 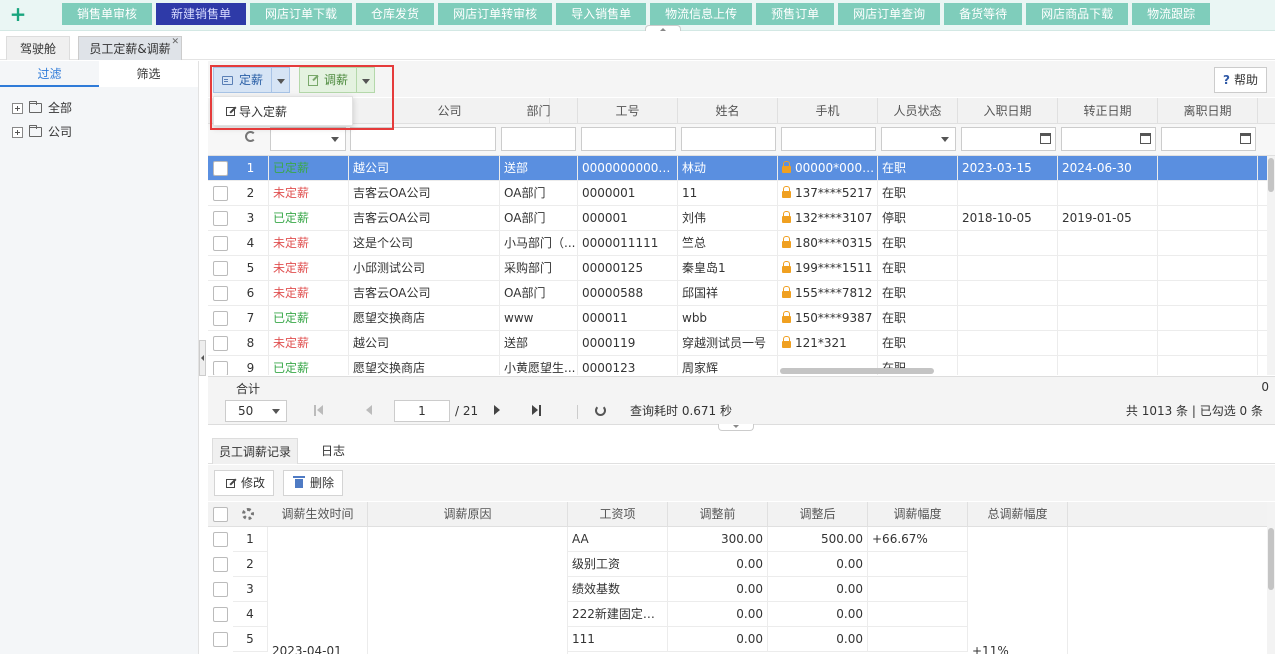 What do you see at coordinates (701, 14) in the screenshot?
I see `nav-tab: 物流信息上传` at bounding box center [701, 14].